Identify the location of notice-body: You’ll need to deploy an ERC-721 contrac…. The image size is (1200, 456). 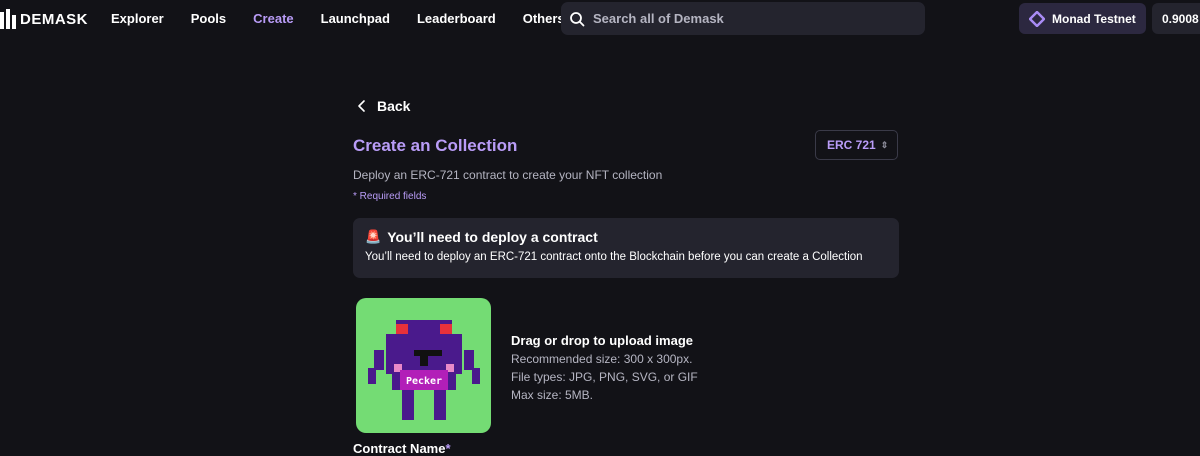
(614, 257).